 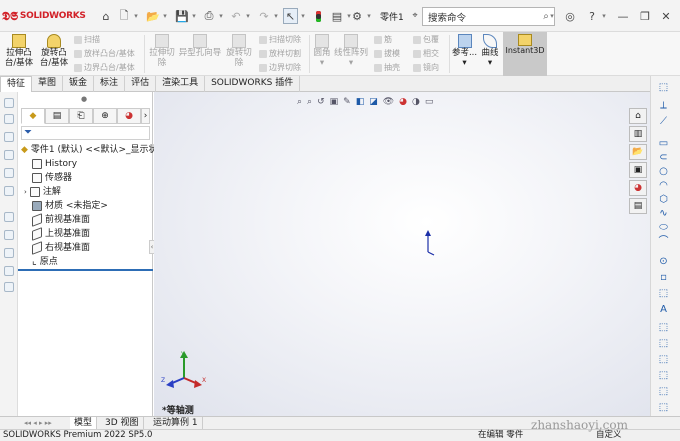 What do you see at coordinates (87, 39) in the screenshot?
I see `sweep-boss-button: 扫描` at bounding box center [87, 39].